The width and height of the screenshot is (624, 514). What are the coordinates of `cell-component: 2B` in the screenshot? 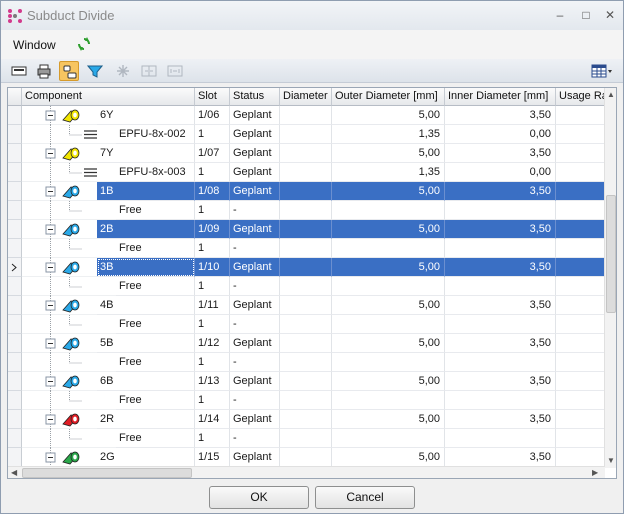 It's located at (146, 229).